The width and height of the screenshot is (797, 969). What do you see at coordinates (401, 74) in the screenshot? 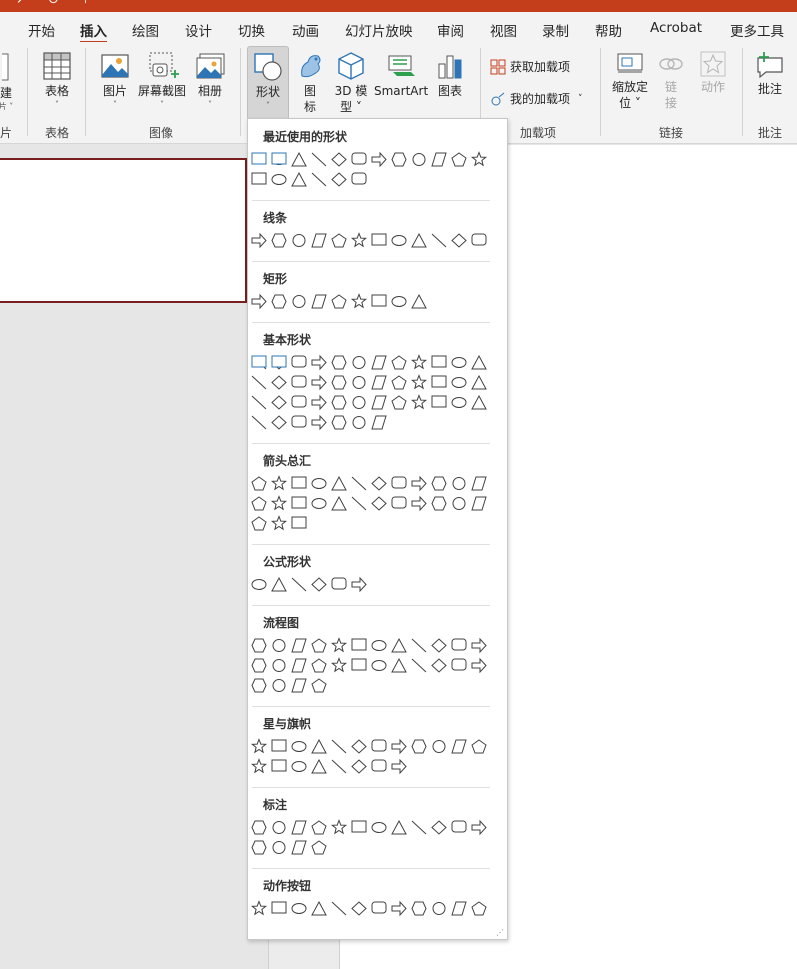
I see `smartart-button: SmartArt` at bounding box center [401, 74].